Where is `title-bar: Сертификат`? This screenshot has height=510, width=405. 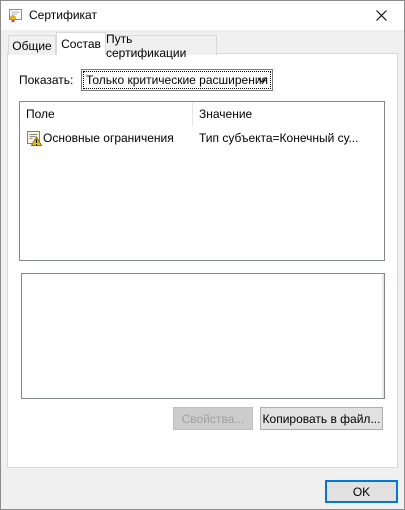
title-bar: Сертификат is located at coordinates (202, 15).